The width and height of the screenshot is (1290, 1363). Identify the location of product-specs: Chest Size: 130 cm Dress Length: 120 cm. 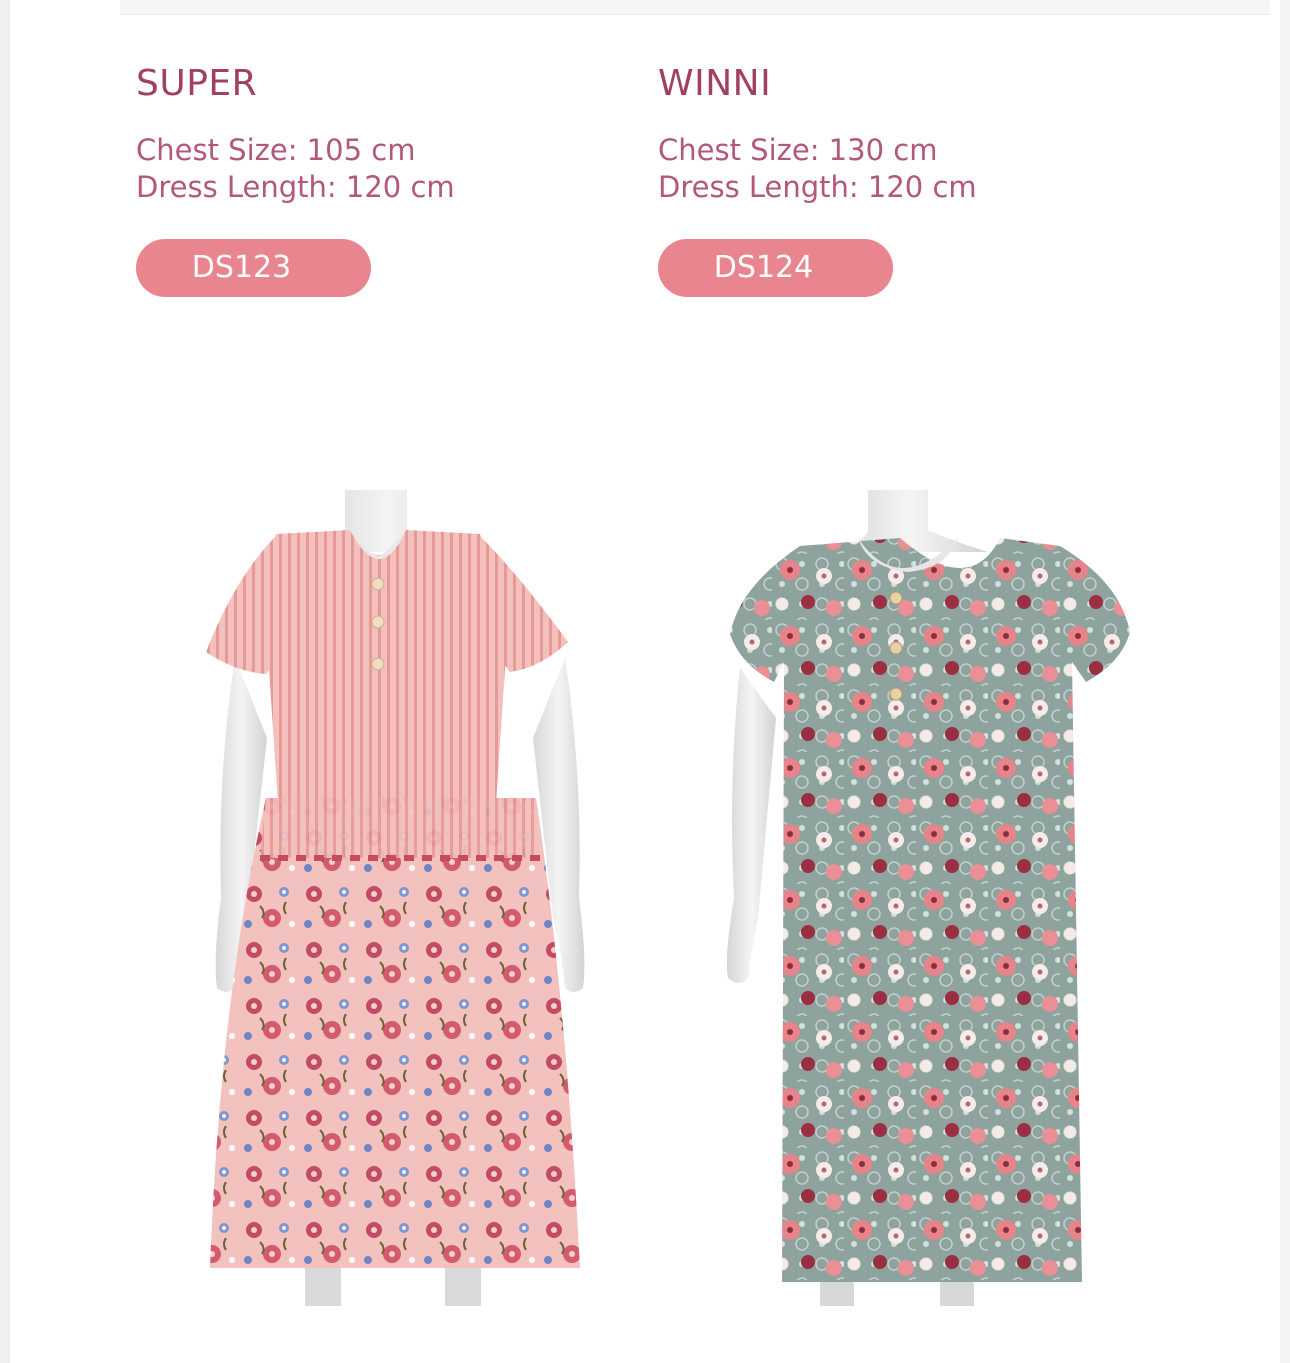
(898, 169).